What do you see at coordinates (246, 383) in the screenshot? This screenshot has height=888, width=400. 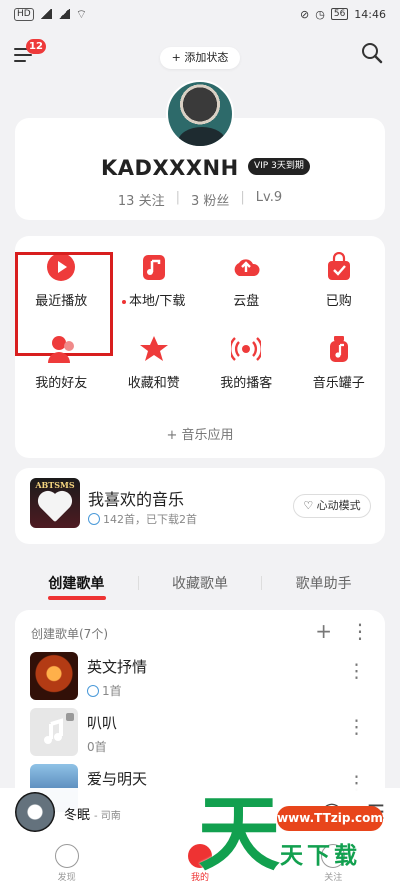 I see `podcast-label: 我的播客` at bounding box center [246, 383].